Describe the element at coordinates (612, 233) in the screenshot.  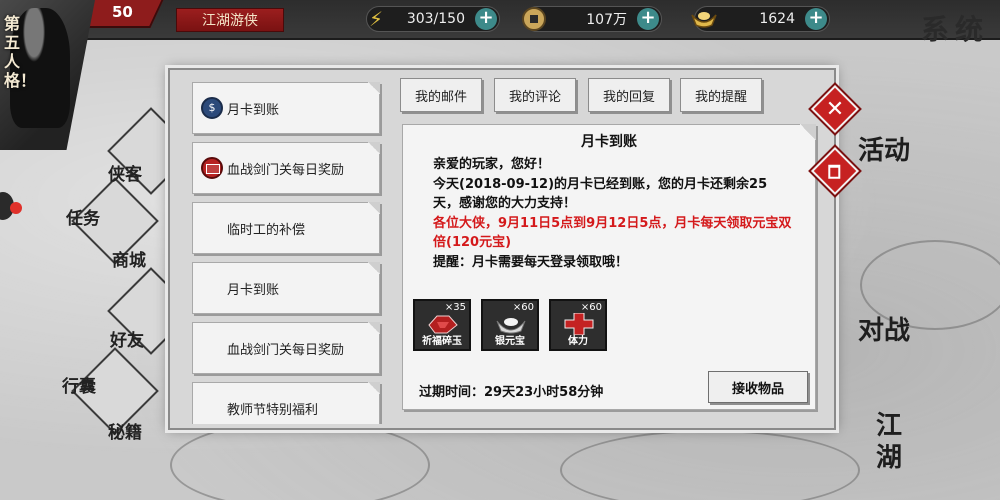
I see `mail-event-notice: 各位大侠，9月11日5点到9月12日5点，月卡每天领取元宝双倍(120元宝)` at that location.